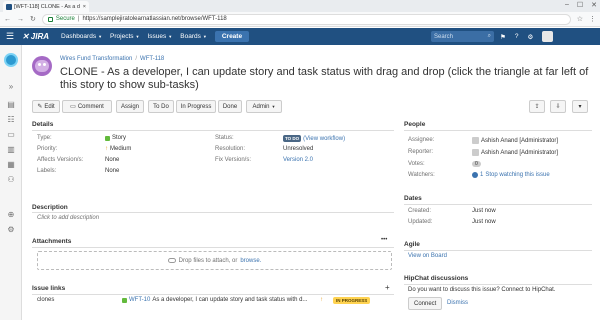 This screenshot has height=320, width=600. I want to click on help-icon: ?, so click(517, 36).